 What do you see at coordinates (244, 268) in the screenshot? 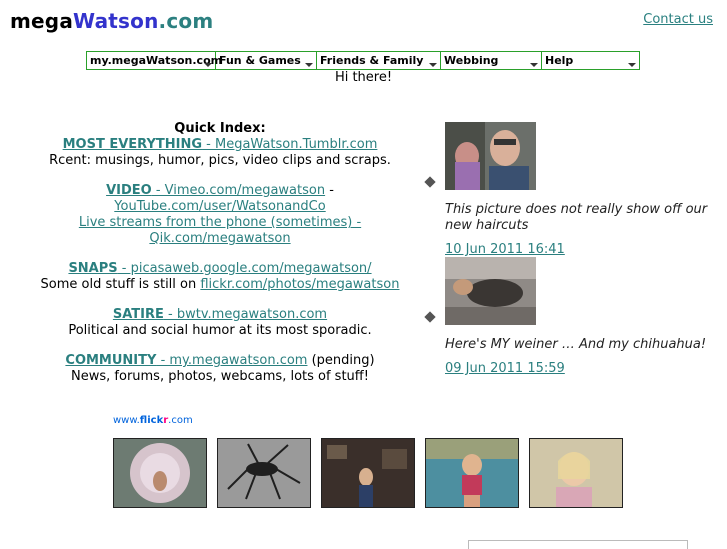
I see `section-link-text: - picasaweb.google.com/megawatson/` at bounding box center [244, 268].